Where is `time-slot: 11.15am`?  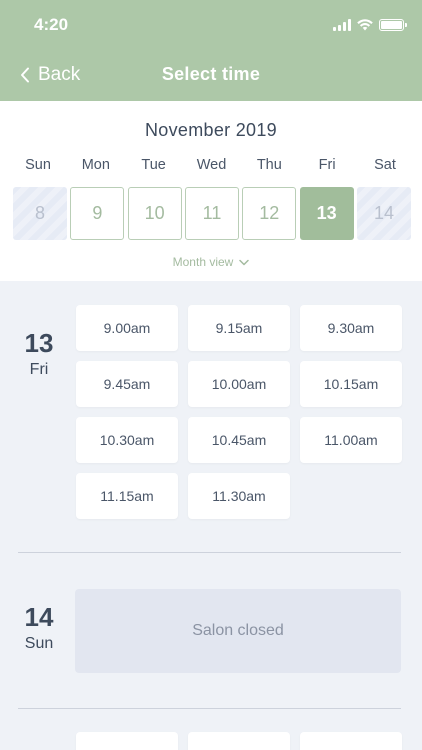
time-slot: 11.15am is located at coordinates (127, 496).